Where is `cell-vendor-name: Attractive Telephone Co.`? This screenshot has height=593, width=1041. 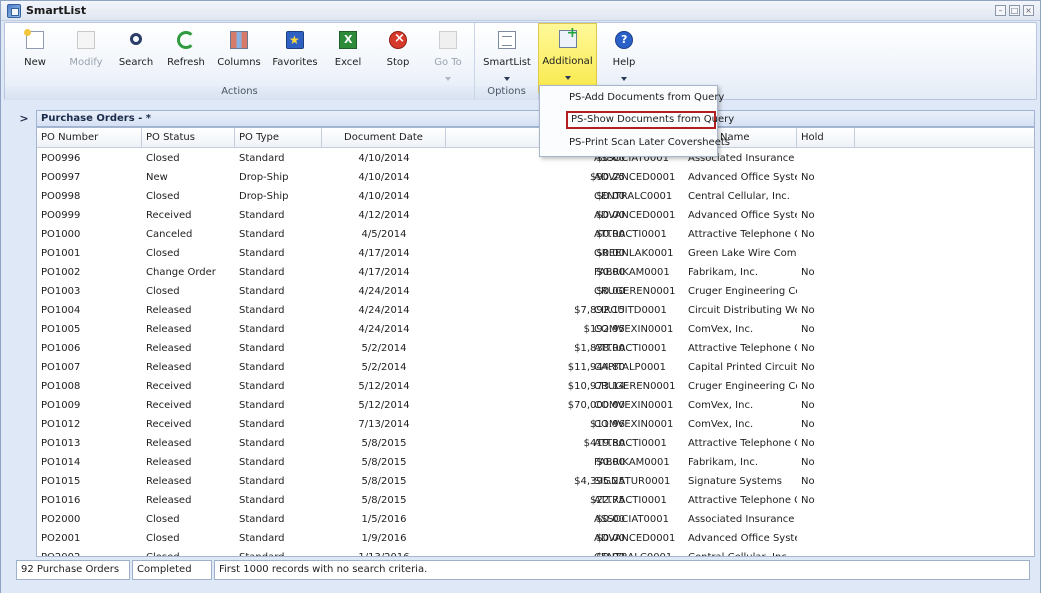
cell-vendor-name: Attractive Telephone Co. is located at coordinates (742, 348).